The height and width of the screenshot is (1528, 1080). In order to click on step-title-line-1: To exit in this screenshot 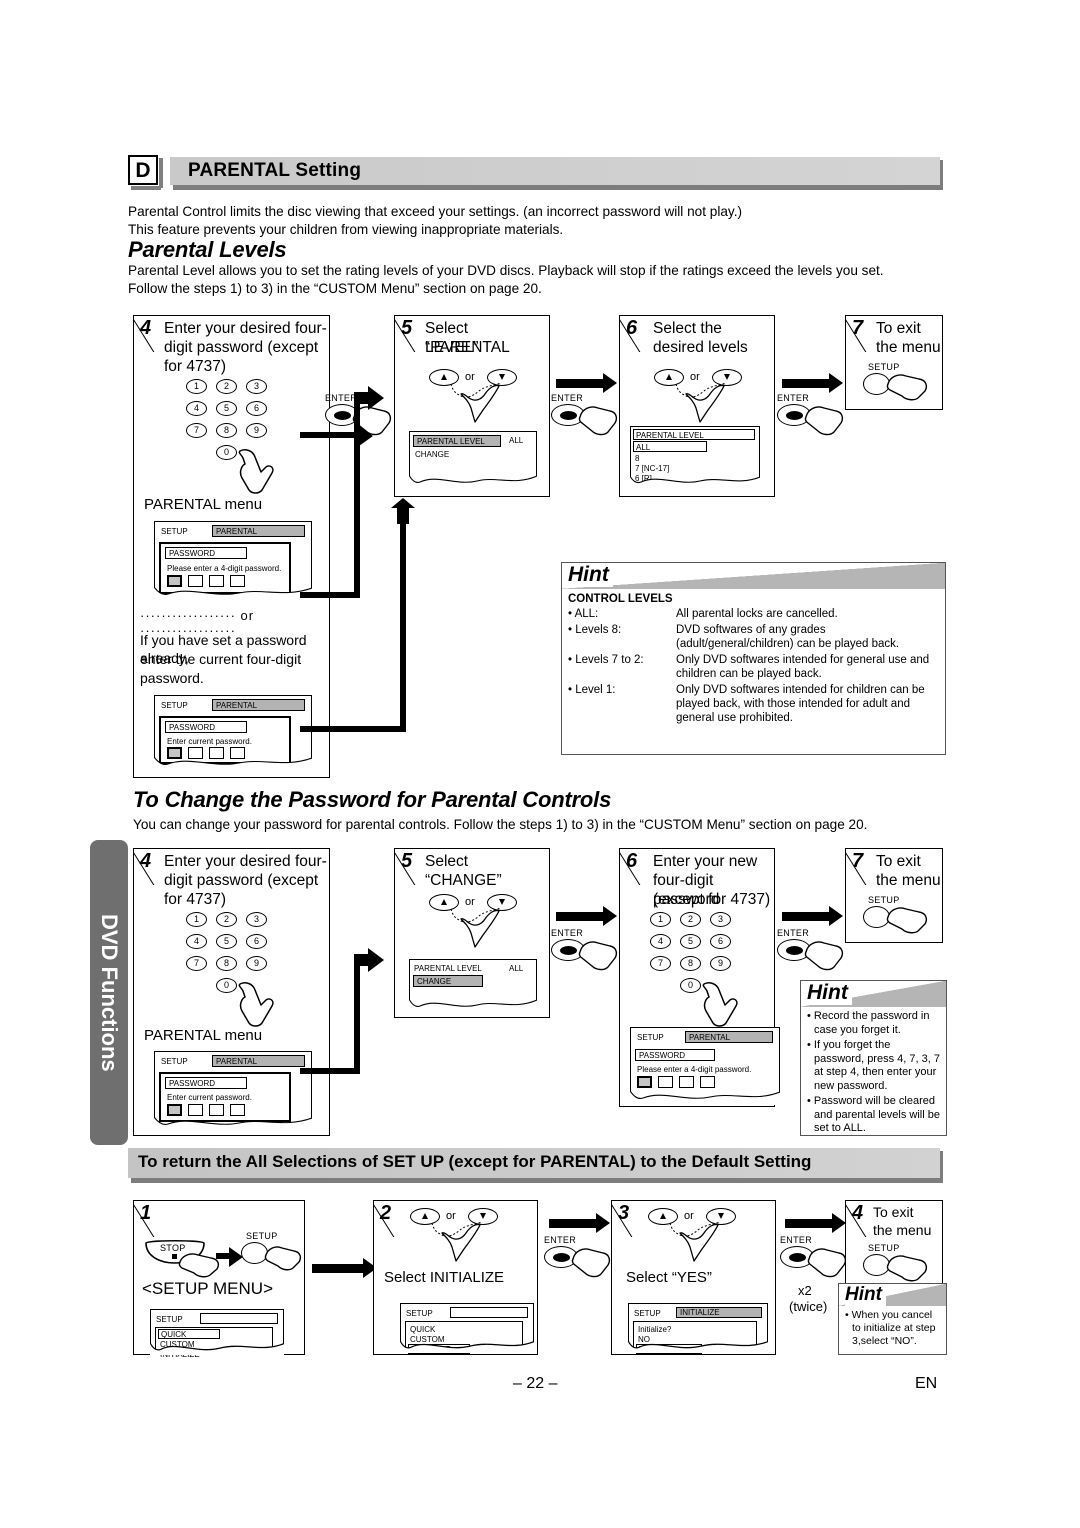, I will do `click(893, 1212)`.